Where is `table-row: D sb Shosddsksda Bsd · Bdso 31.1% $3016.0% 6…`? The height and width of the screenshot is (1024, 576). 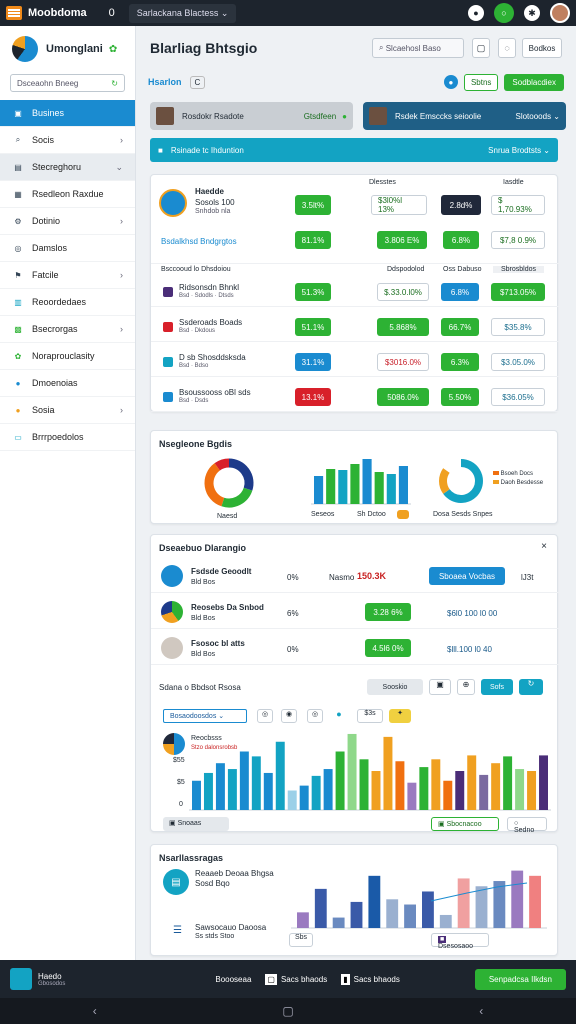 table-row: D sb Shosddsksda Bsd · Bdso 31.1% $3016.0% 6… is located at coordinates (355, 362).